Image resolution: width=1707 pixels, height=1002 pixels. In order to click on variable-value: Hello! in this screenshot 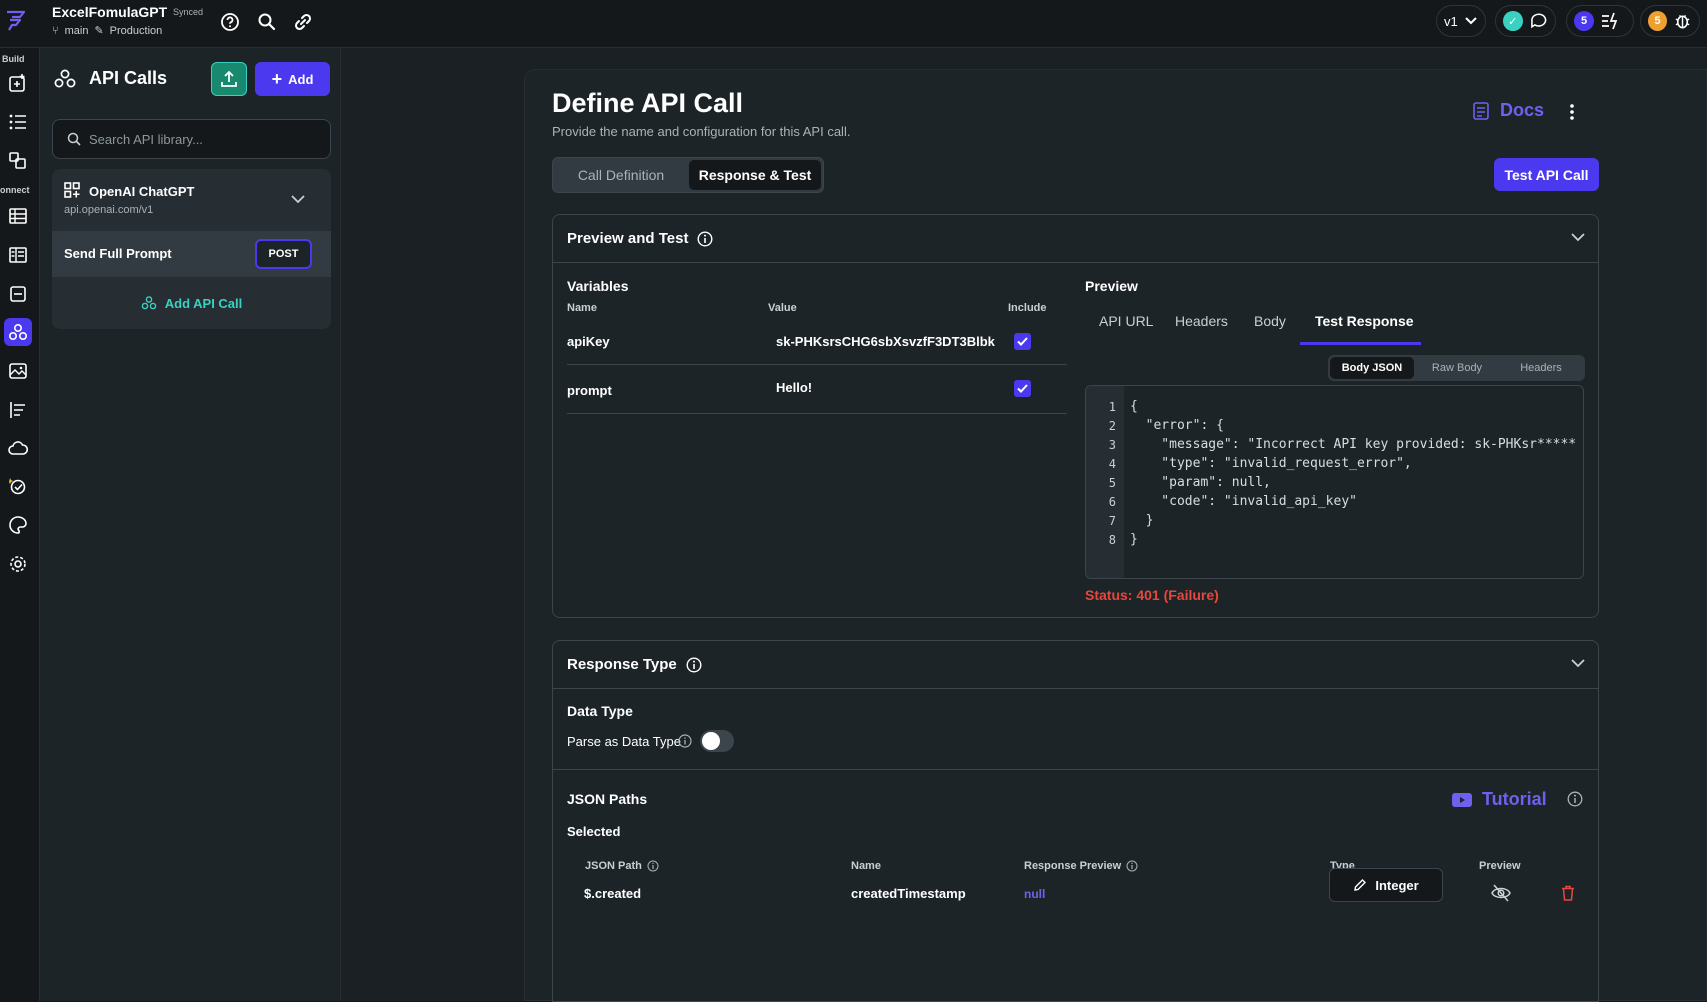, I will do `click(794, 387)`.